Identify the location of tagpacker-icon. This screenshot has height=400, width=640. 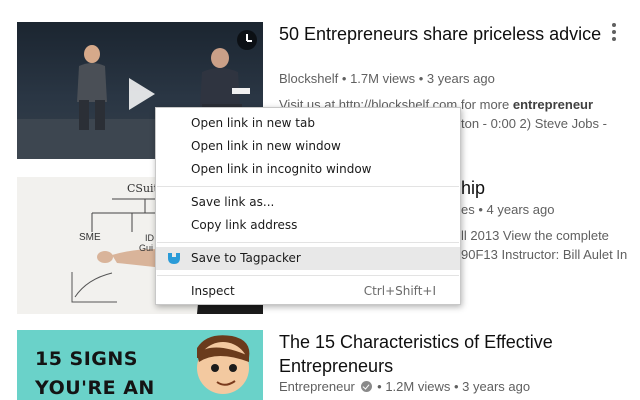
(174, 258).